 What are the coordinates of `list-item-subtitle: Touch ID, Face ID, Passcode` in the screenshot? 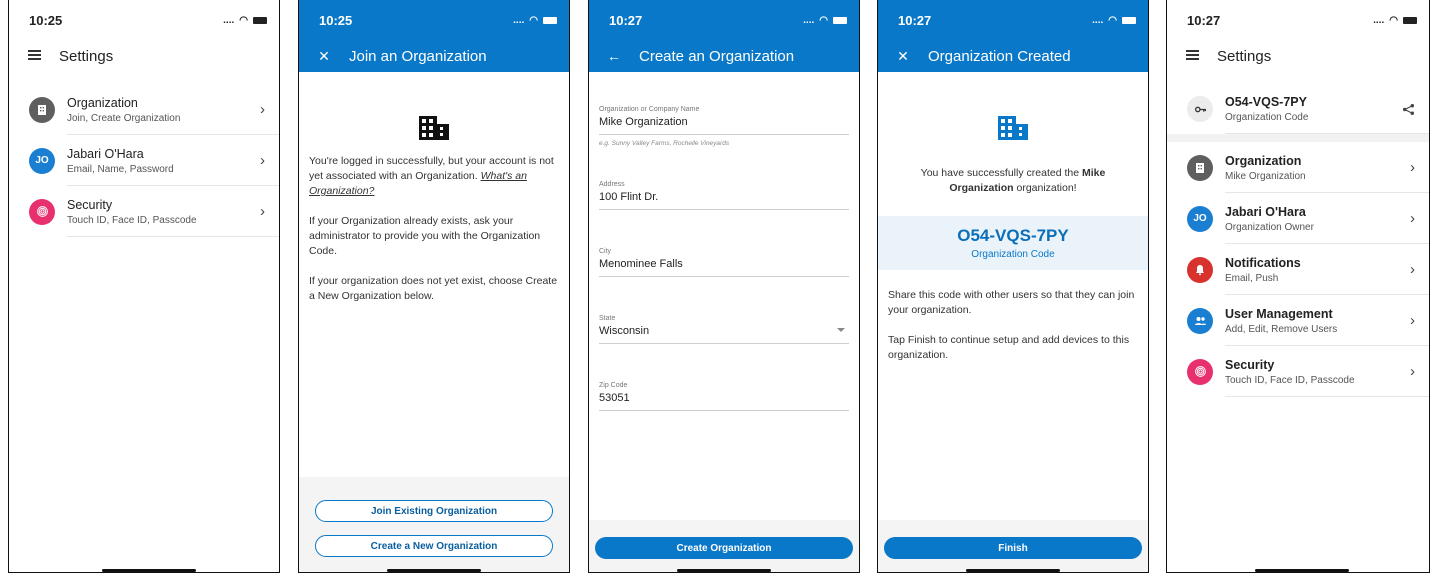 It's located at (1290, 380).